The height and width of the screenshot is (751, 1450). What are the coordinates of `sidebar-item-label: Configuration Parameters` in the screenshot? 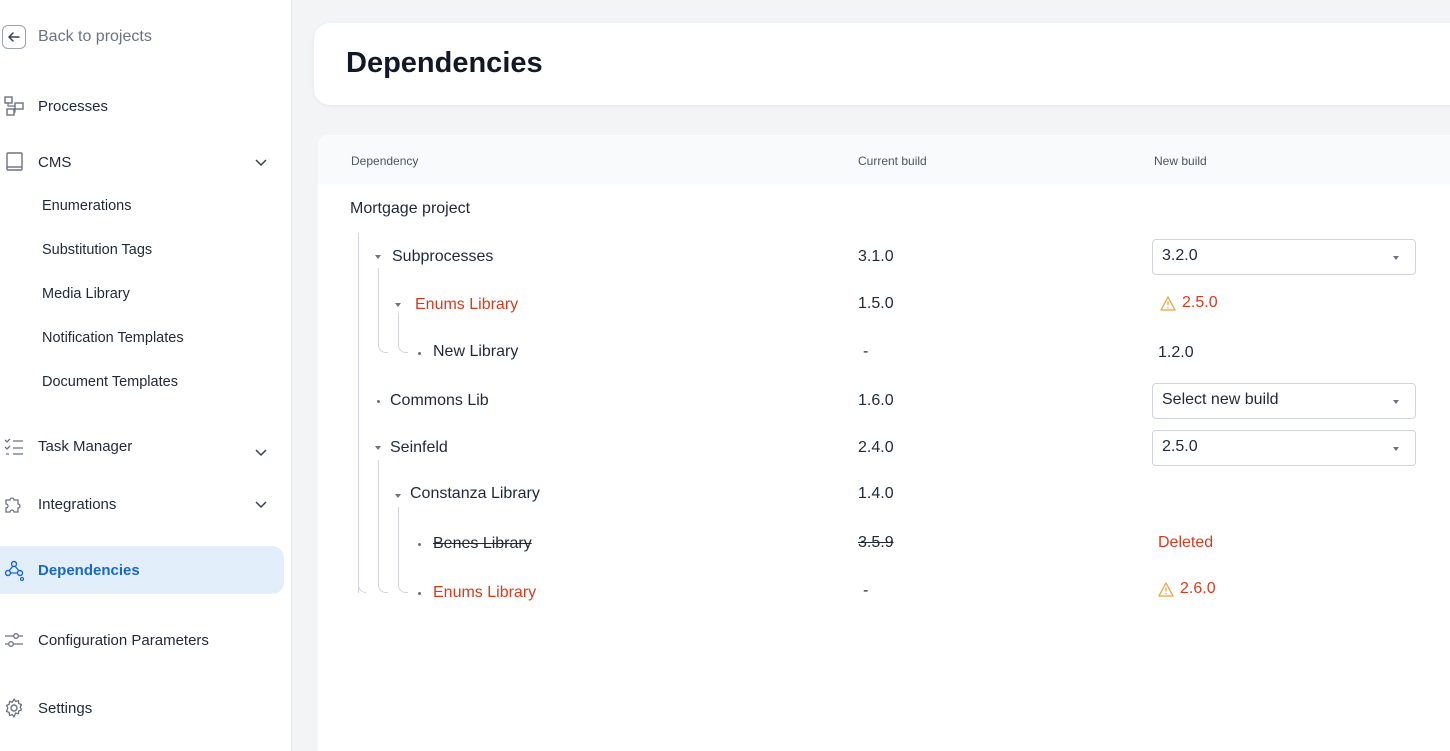 It's located at (123, 640).